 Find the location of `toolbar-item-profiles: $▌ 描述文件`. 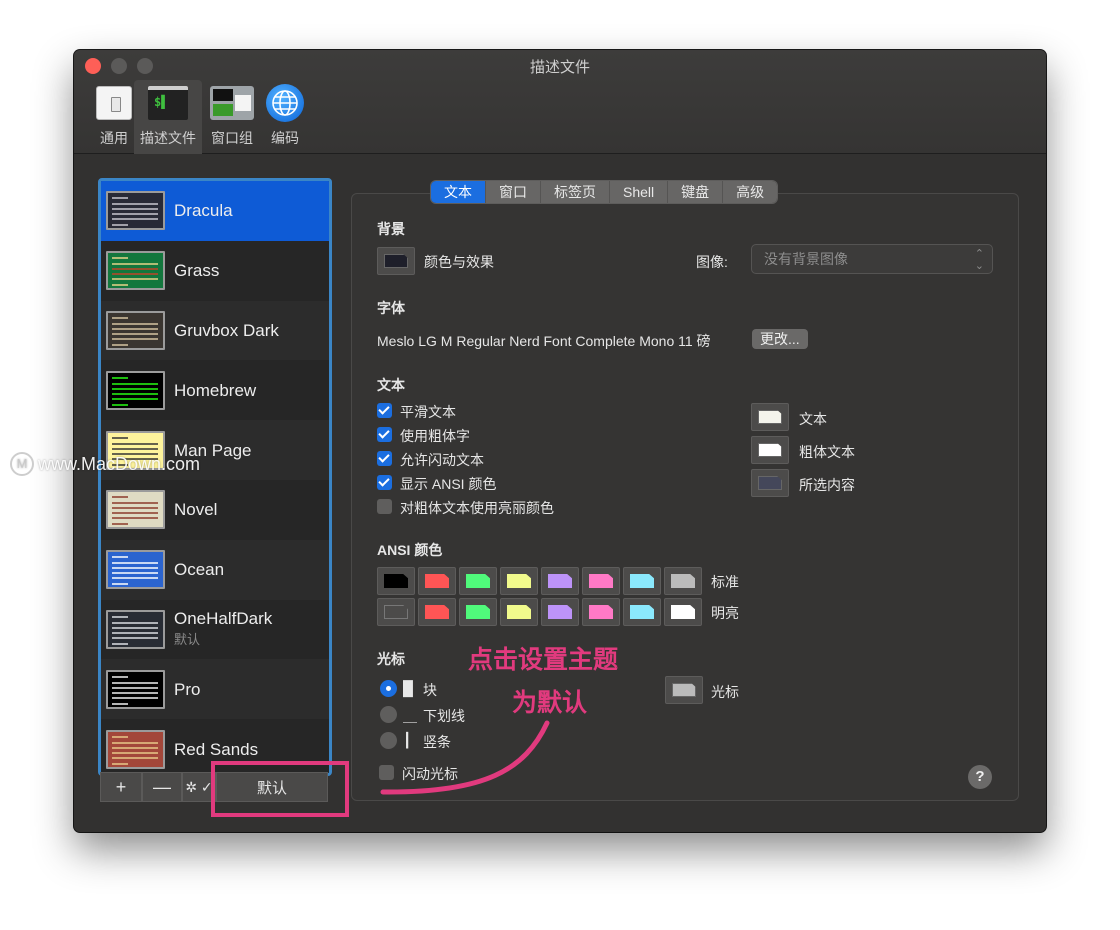

toolbar-item-profiles: $▌ 描述文件 is located at coordinates (168, 117).